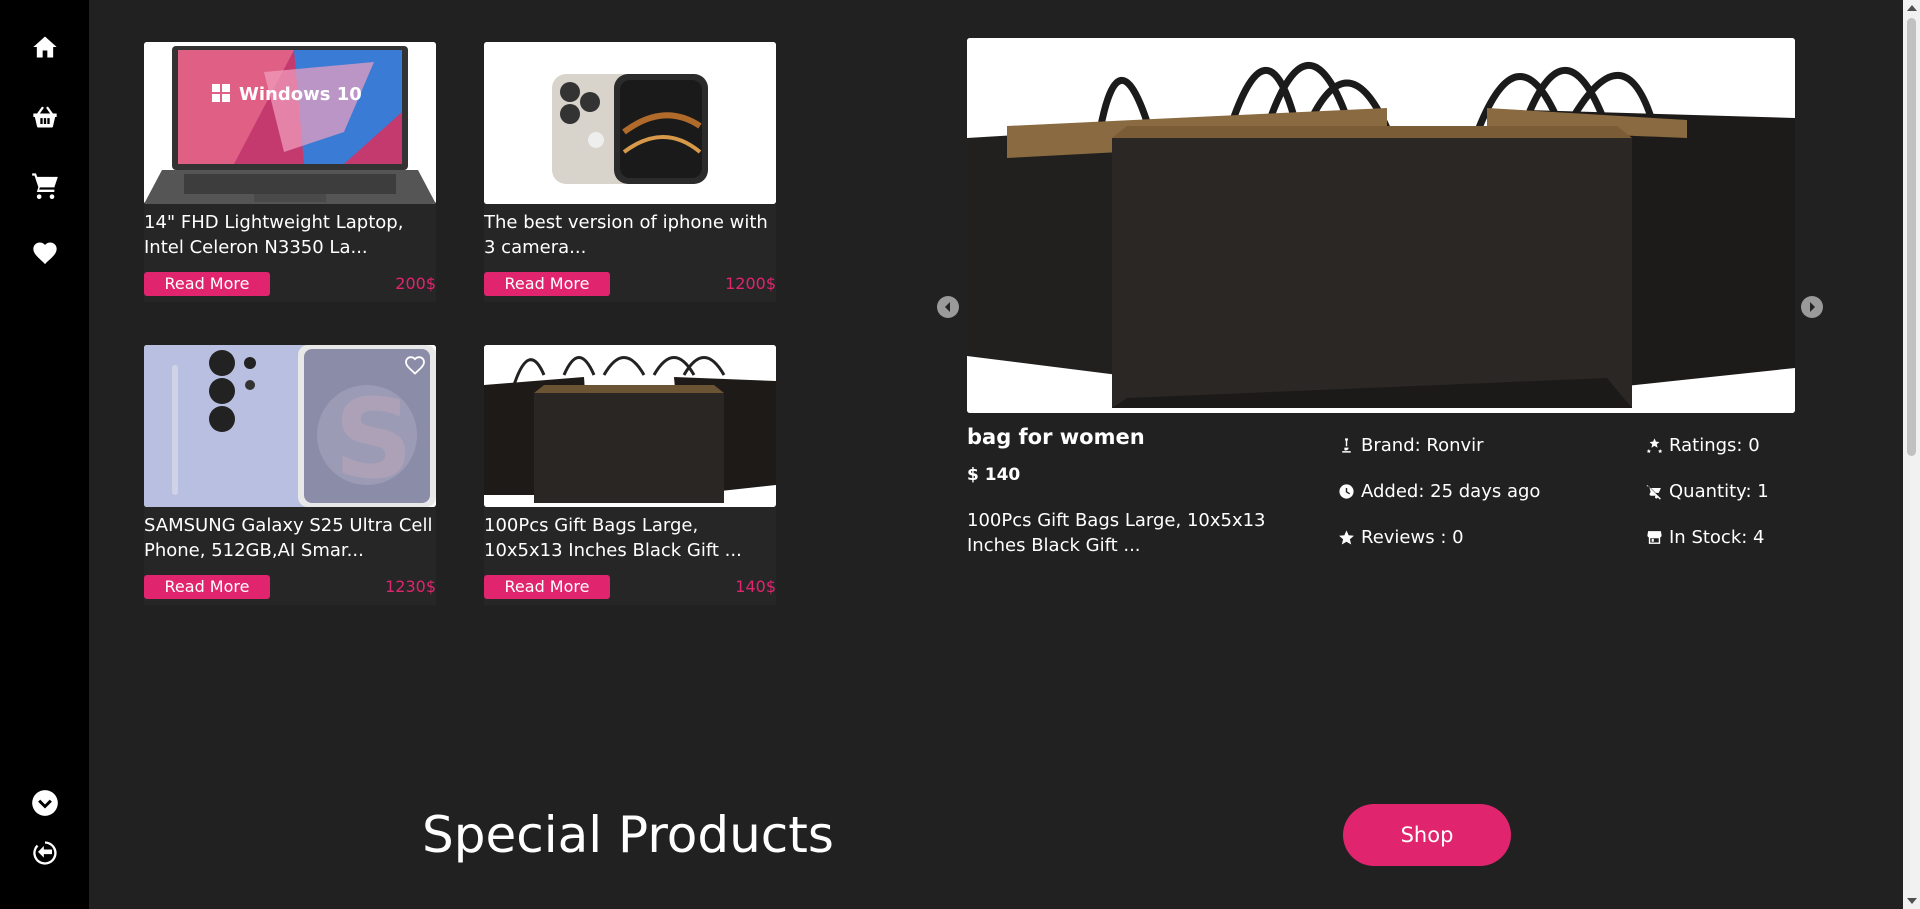 This screenshot has height=909, width=1920. What do you see at coordinates (45, 47) in the screenshot?
I see `home-icon` at bounding box center [45, 47].